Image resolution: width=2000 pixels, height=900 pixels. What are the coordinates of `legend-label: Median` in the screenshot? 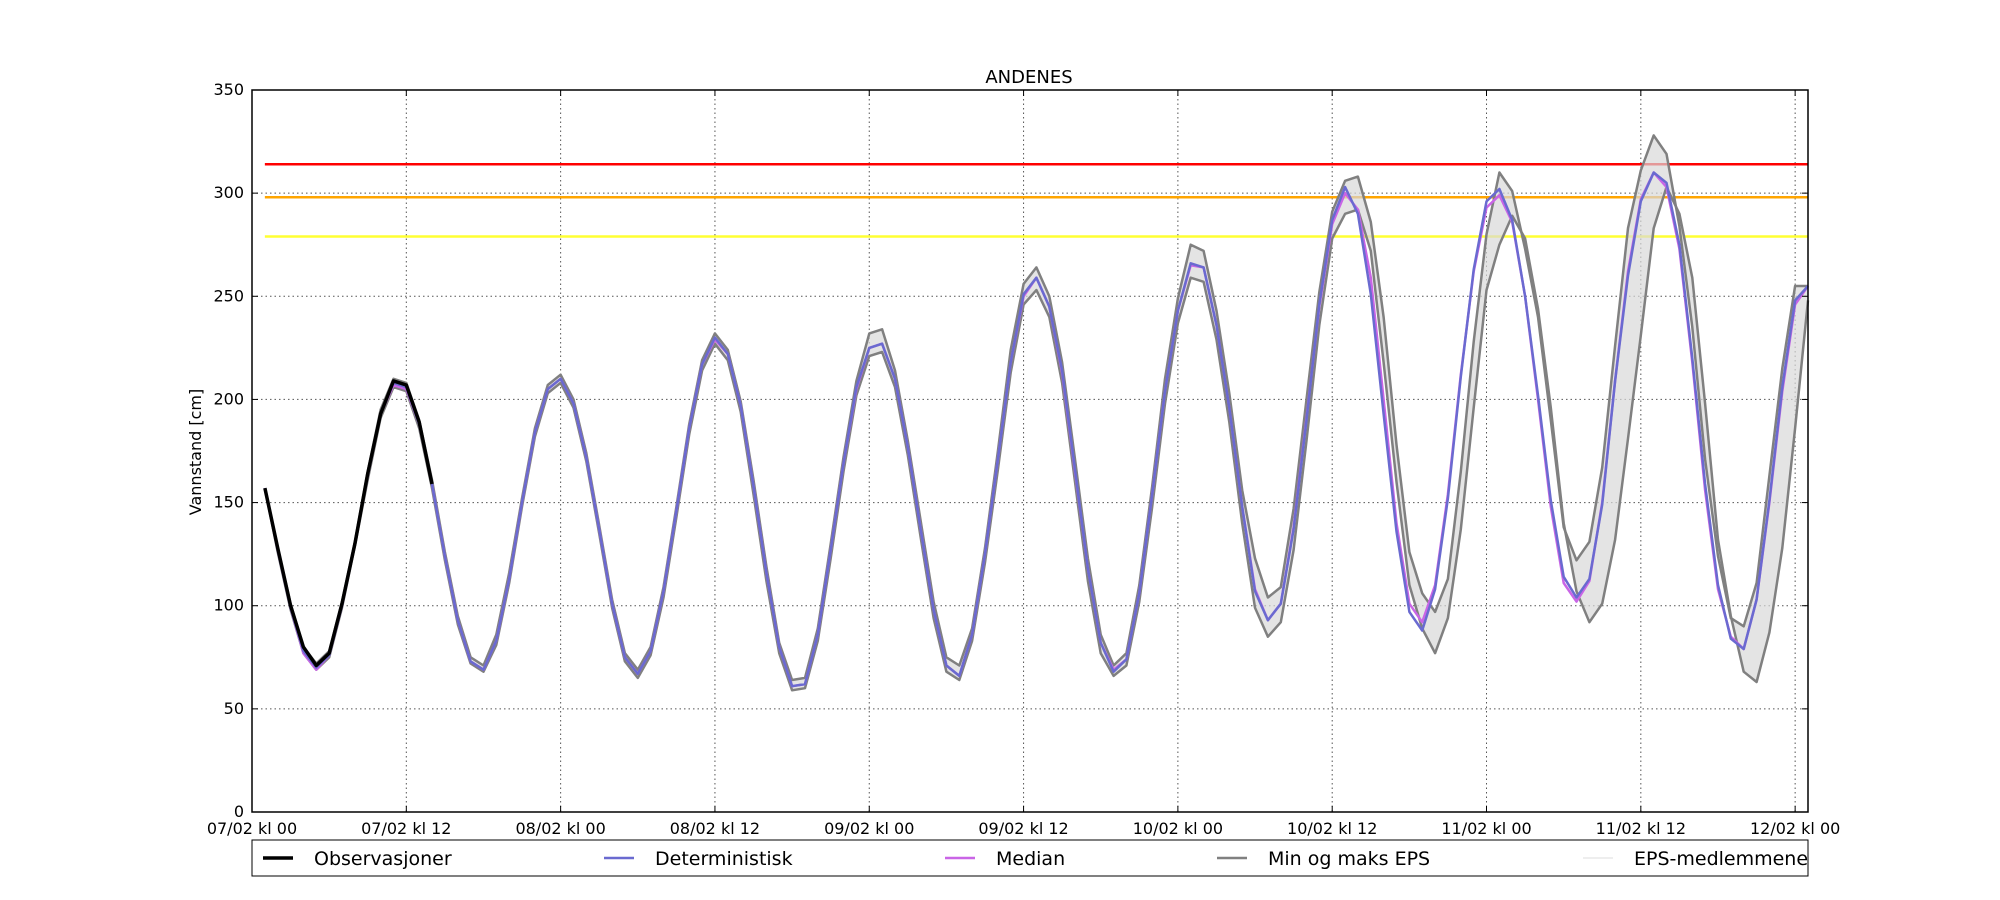 It's located at (1030, 859).